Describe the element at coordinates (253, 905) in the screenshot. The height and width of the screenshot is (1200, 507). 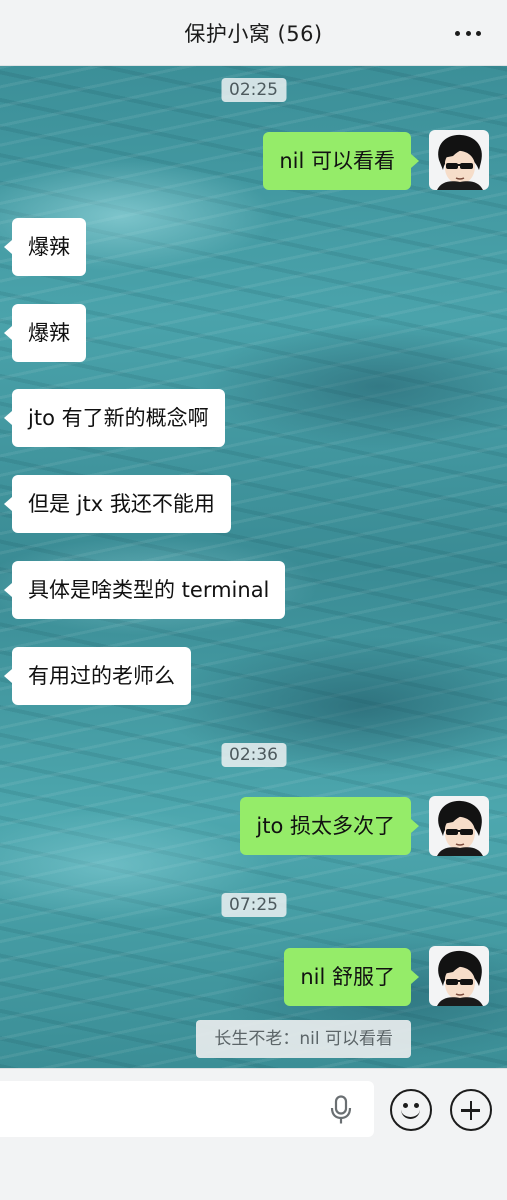
I see `timestamp: 07:25` at that location.